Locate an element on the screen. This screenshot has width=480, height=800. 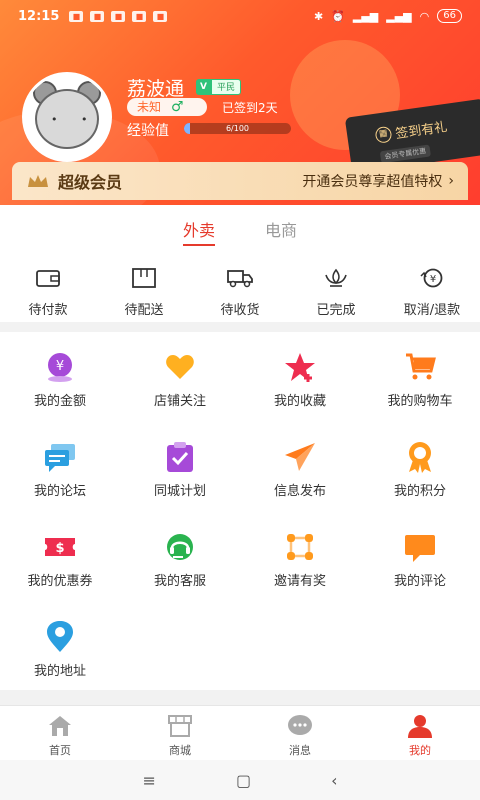
service-store-follow: 店铺关注 is located at coordinates (180, 377).